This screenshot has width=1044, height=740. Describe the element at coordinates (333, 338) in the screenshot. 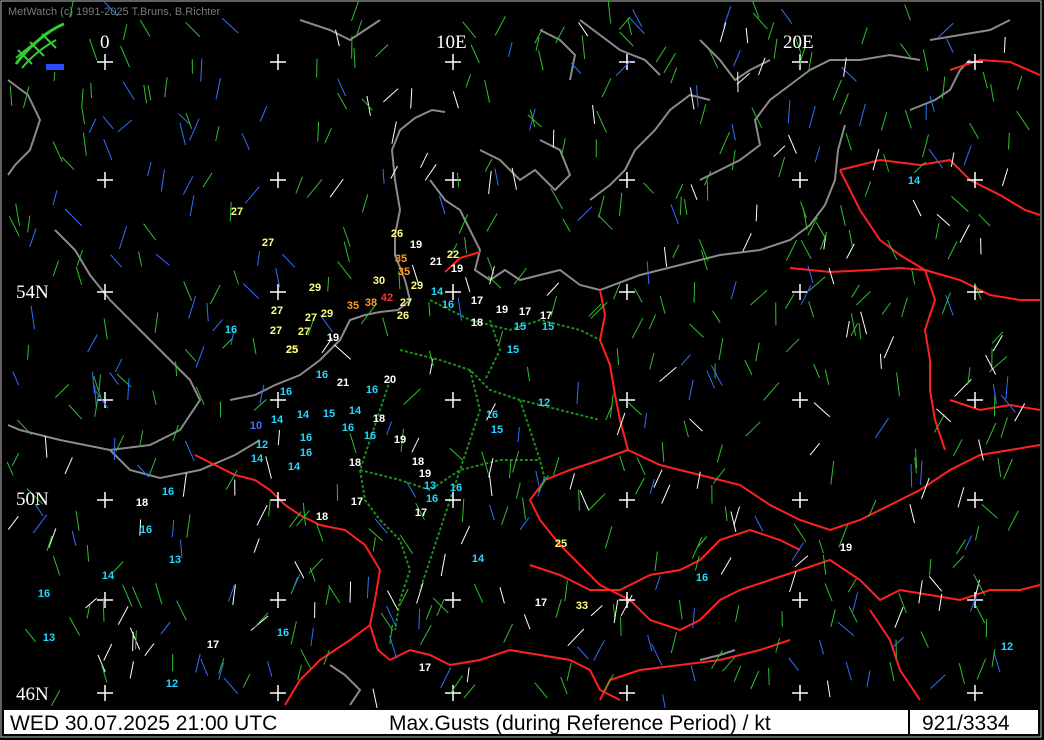

I see `gust-value: 19` at that location.